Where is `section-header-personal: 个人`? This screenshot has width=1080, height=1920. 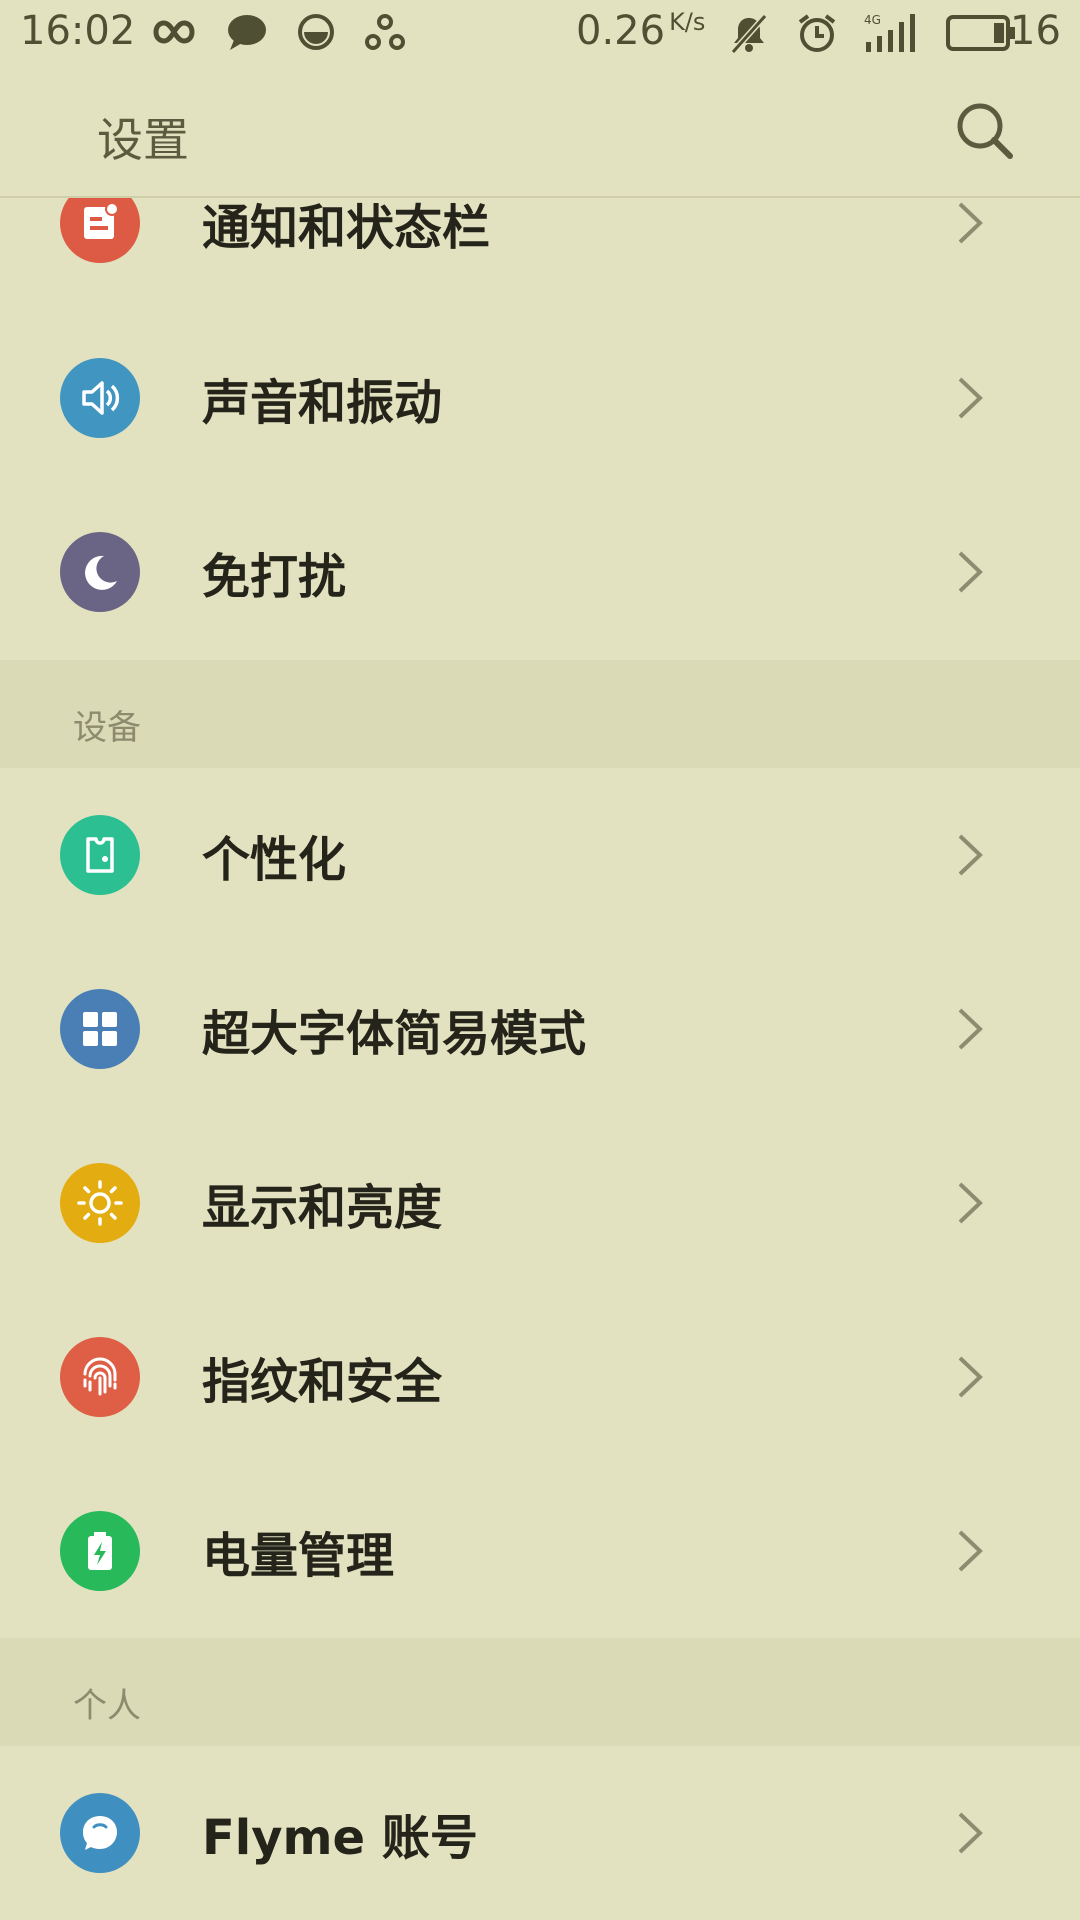 section-header-personal: 个人 is located at coordinates (540, 1692).